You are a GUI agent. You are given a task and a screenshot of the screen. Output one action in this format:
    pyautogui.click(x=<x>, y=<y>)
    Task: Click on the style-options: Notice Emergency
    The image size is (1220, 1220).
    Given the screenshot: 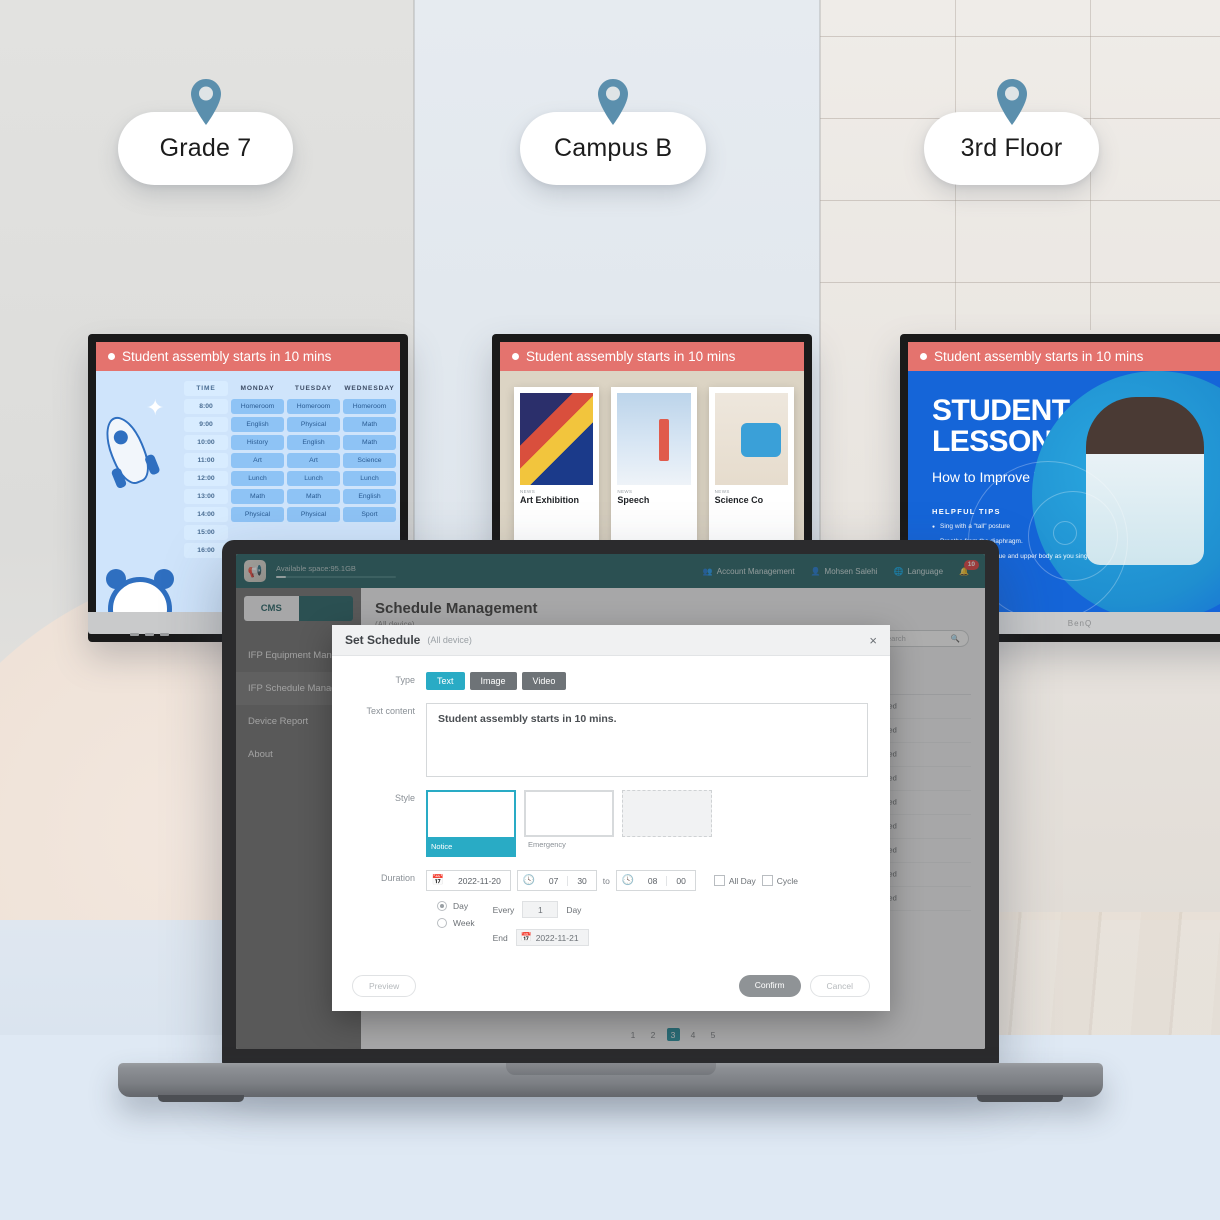 What is the action you would take?
    pyautogui.click(x=647, y=823)
    